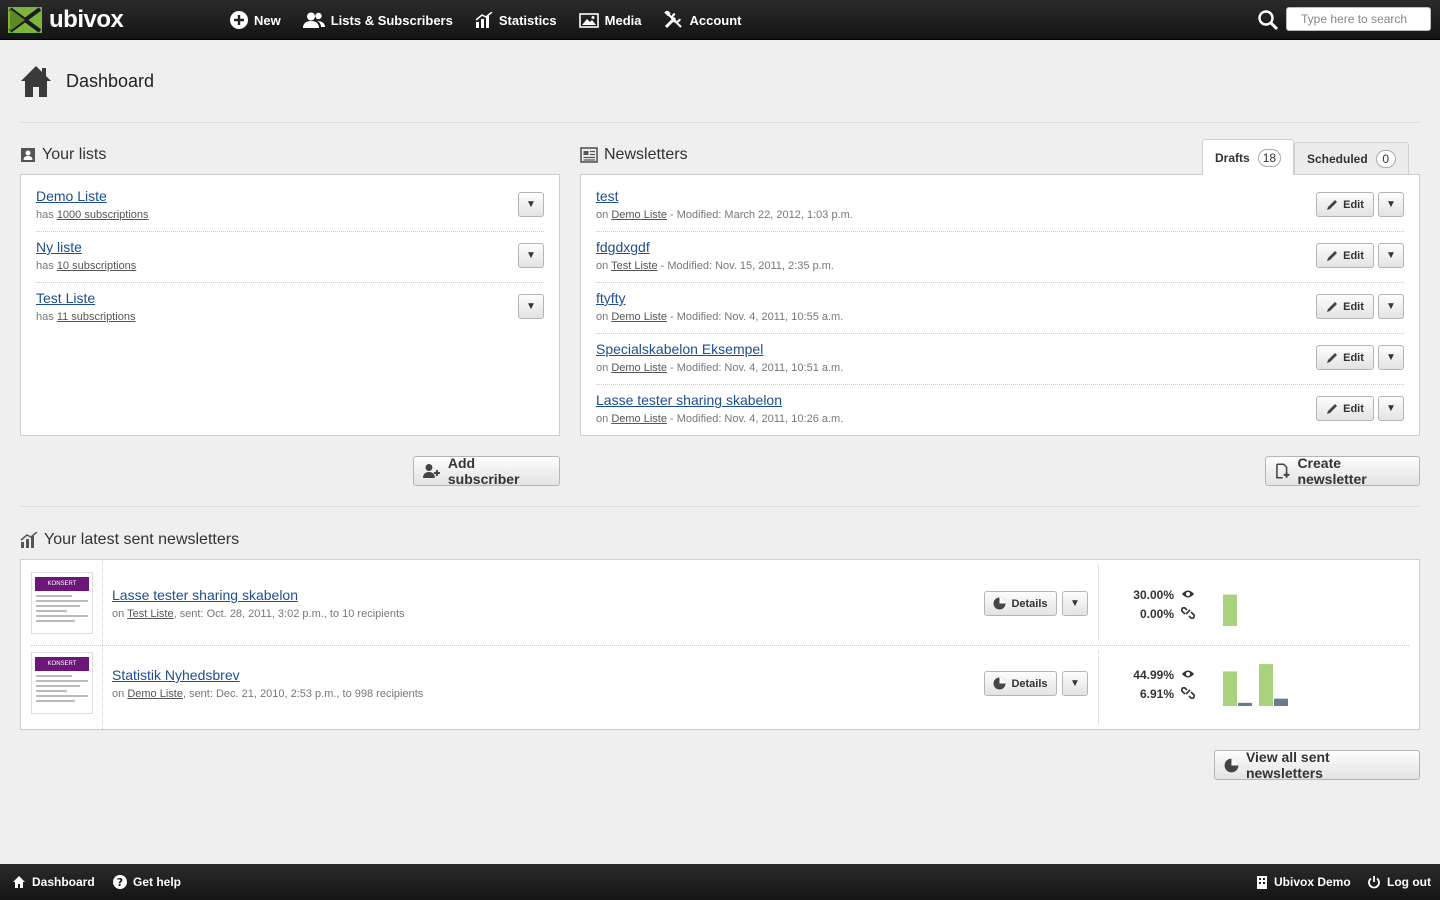 Image resolution: width=1440 pixels, height=900 pixels. Describe the element at coordinates (150, 614) in the screenshot. I see `sent-list-link: Test Liste` at that location.